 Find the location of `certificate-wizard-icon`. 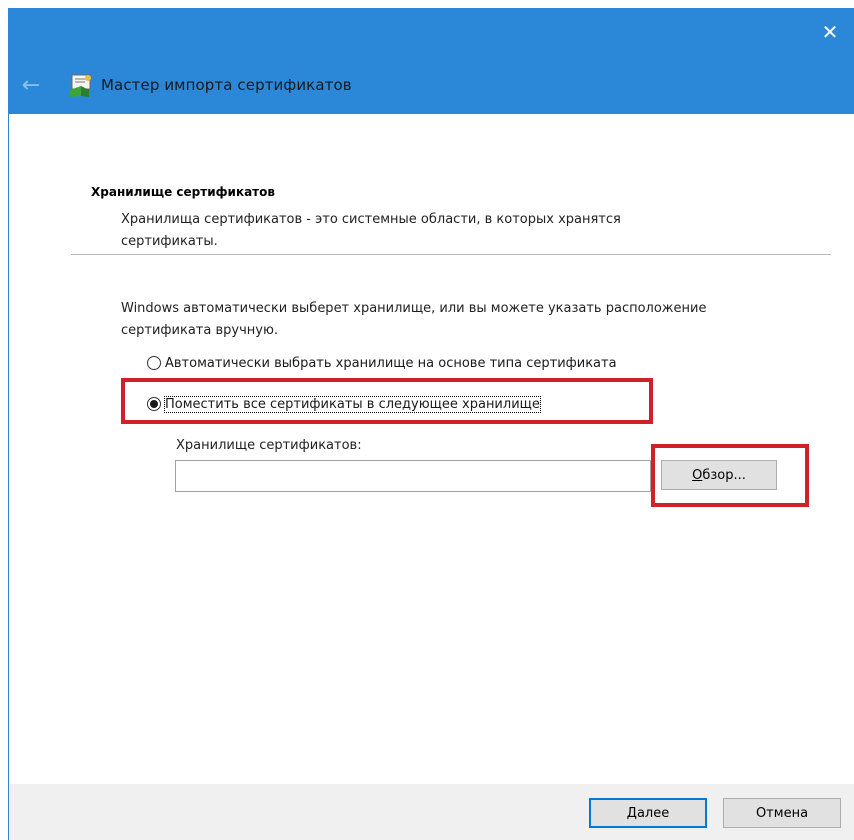

certificate-wizard-icon is located at coordinates (80, 85).